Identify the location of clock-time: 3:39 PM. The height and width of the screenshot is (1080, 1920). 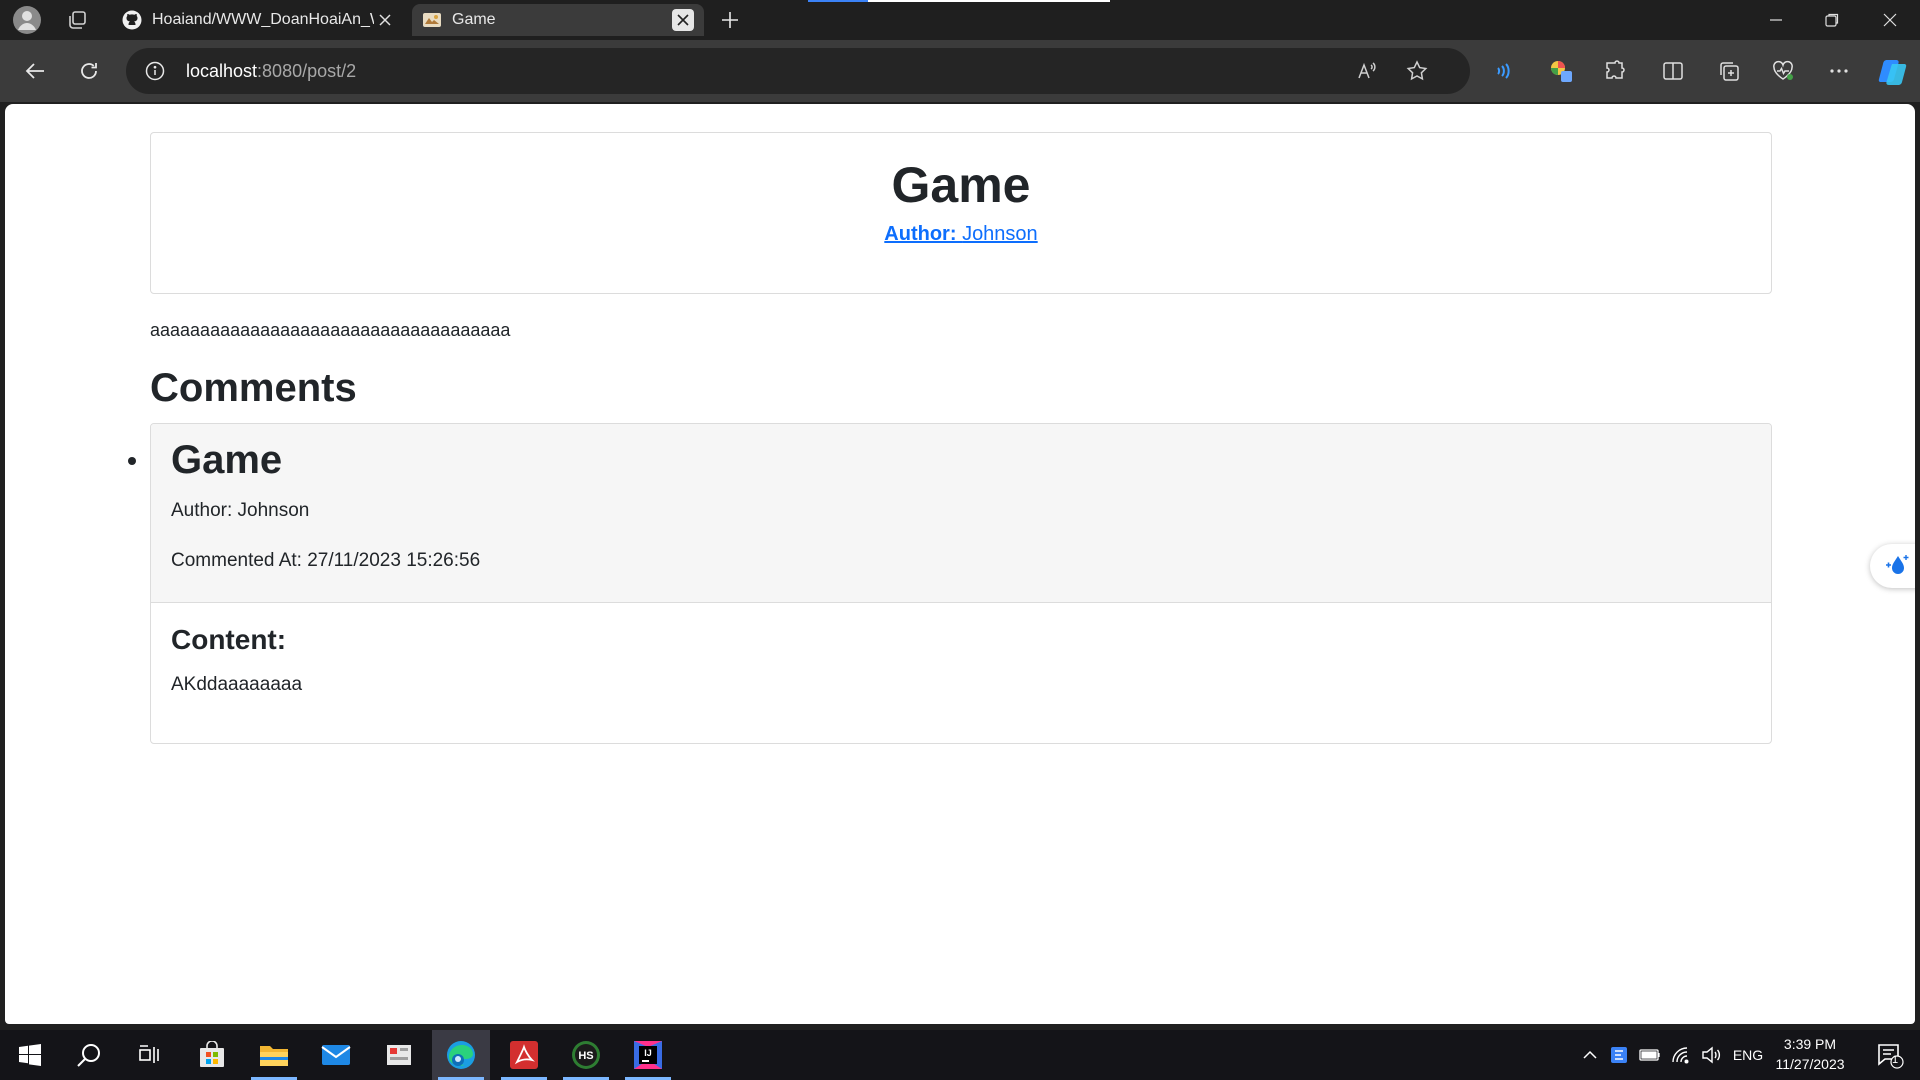
(1810, 1044).